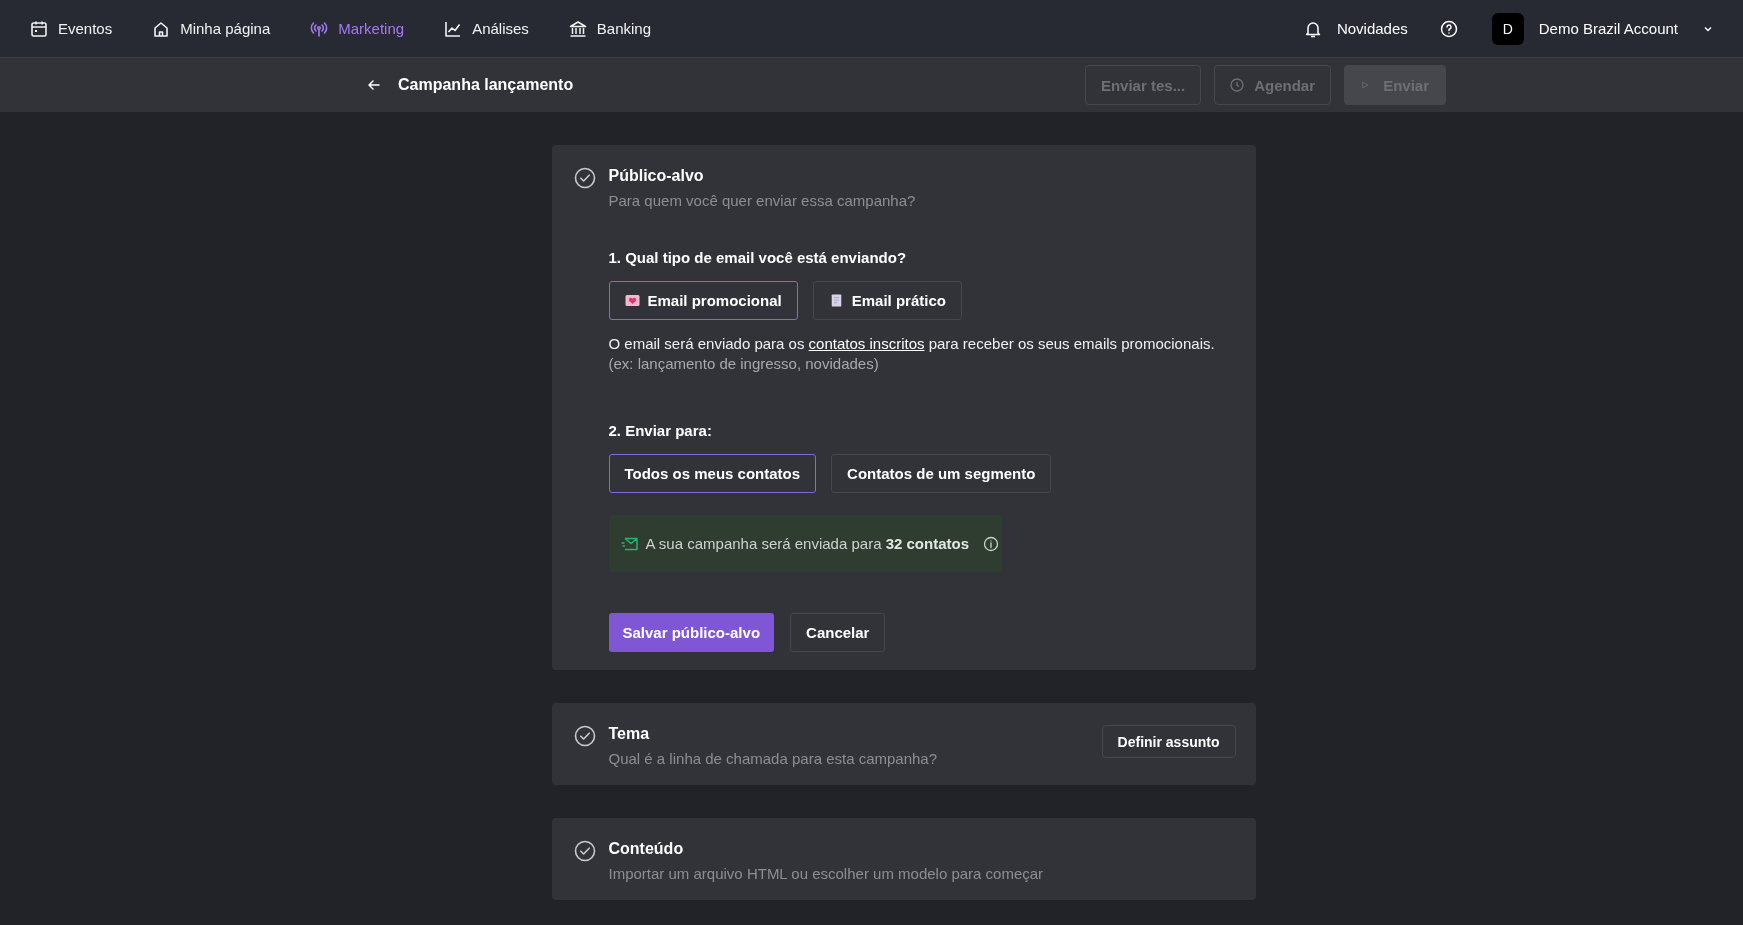 This screenshot has width=1743, height=925. What do you see at coordinates (1448, 28) in the screenshot?
I see `help-icon` at bounding box center [1448, 28].